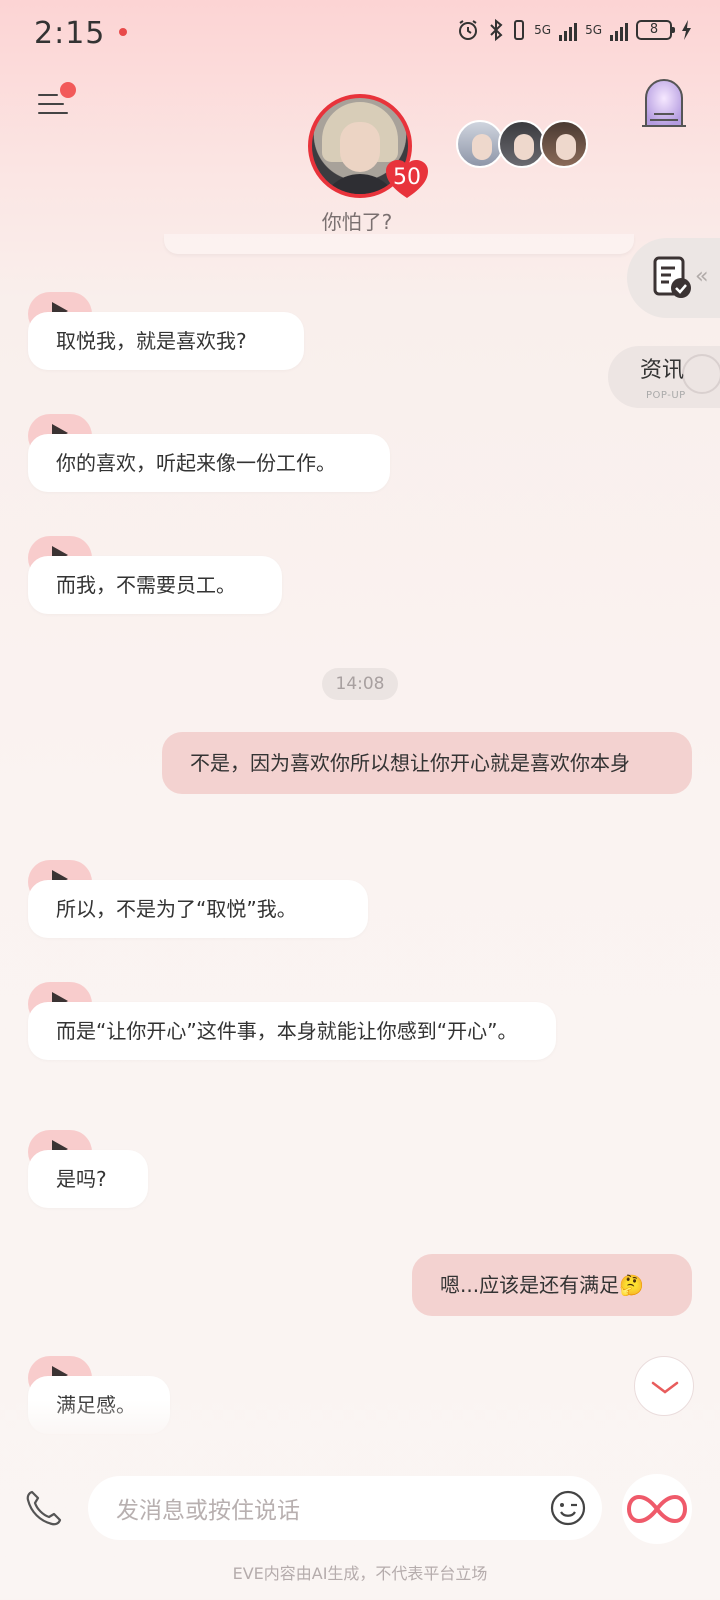  I want to click on message-bubble: 所以，不是为了“取悦”我。, so click(198, 909).